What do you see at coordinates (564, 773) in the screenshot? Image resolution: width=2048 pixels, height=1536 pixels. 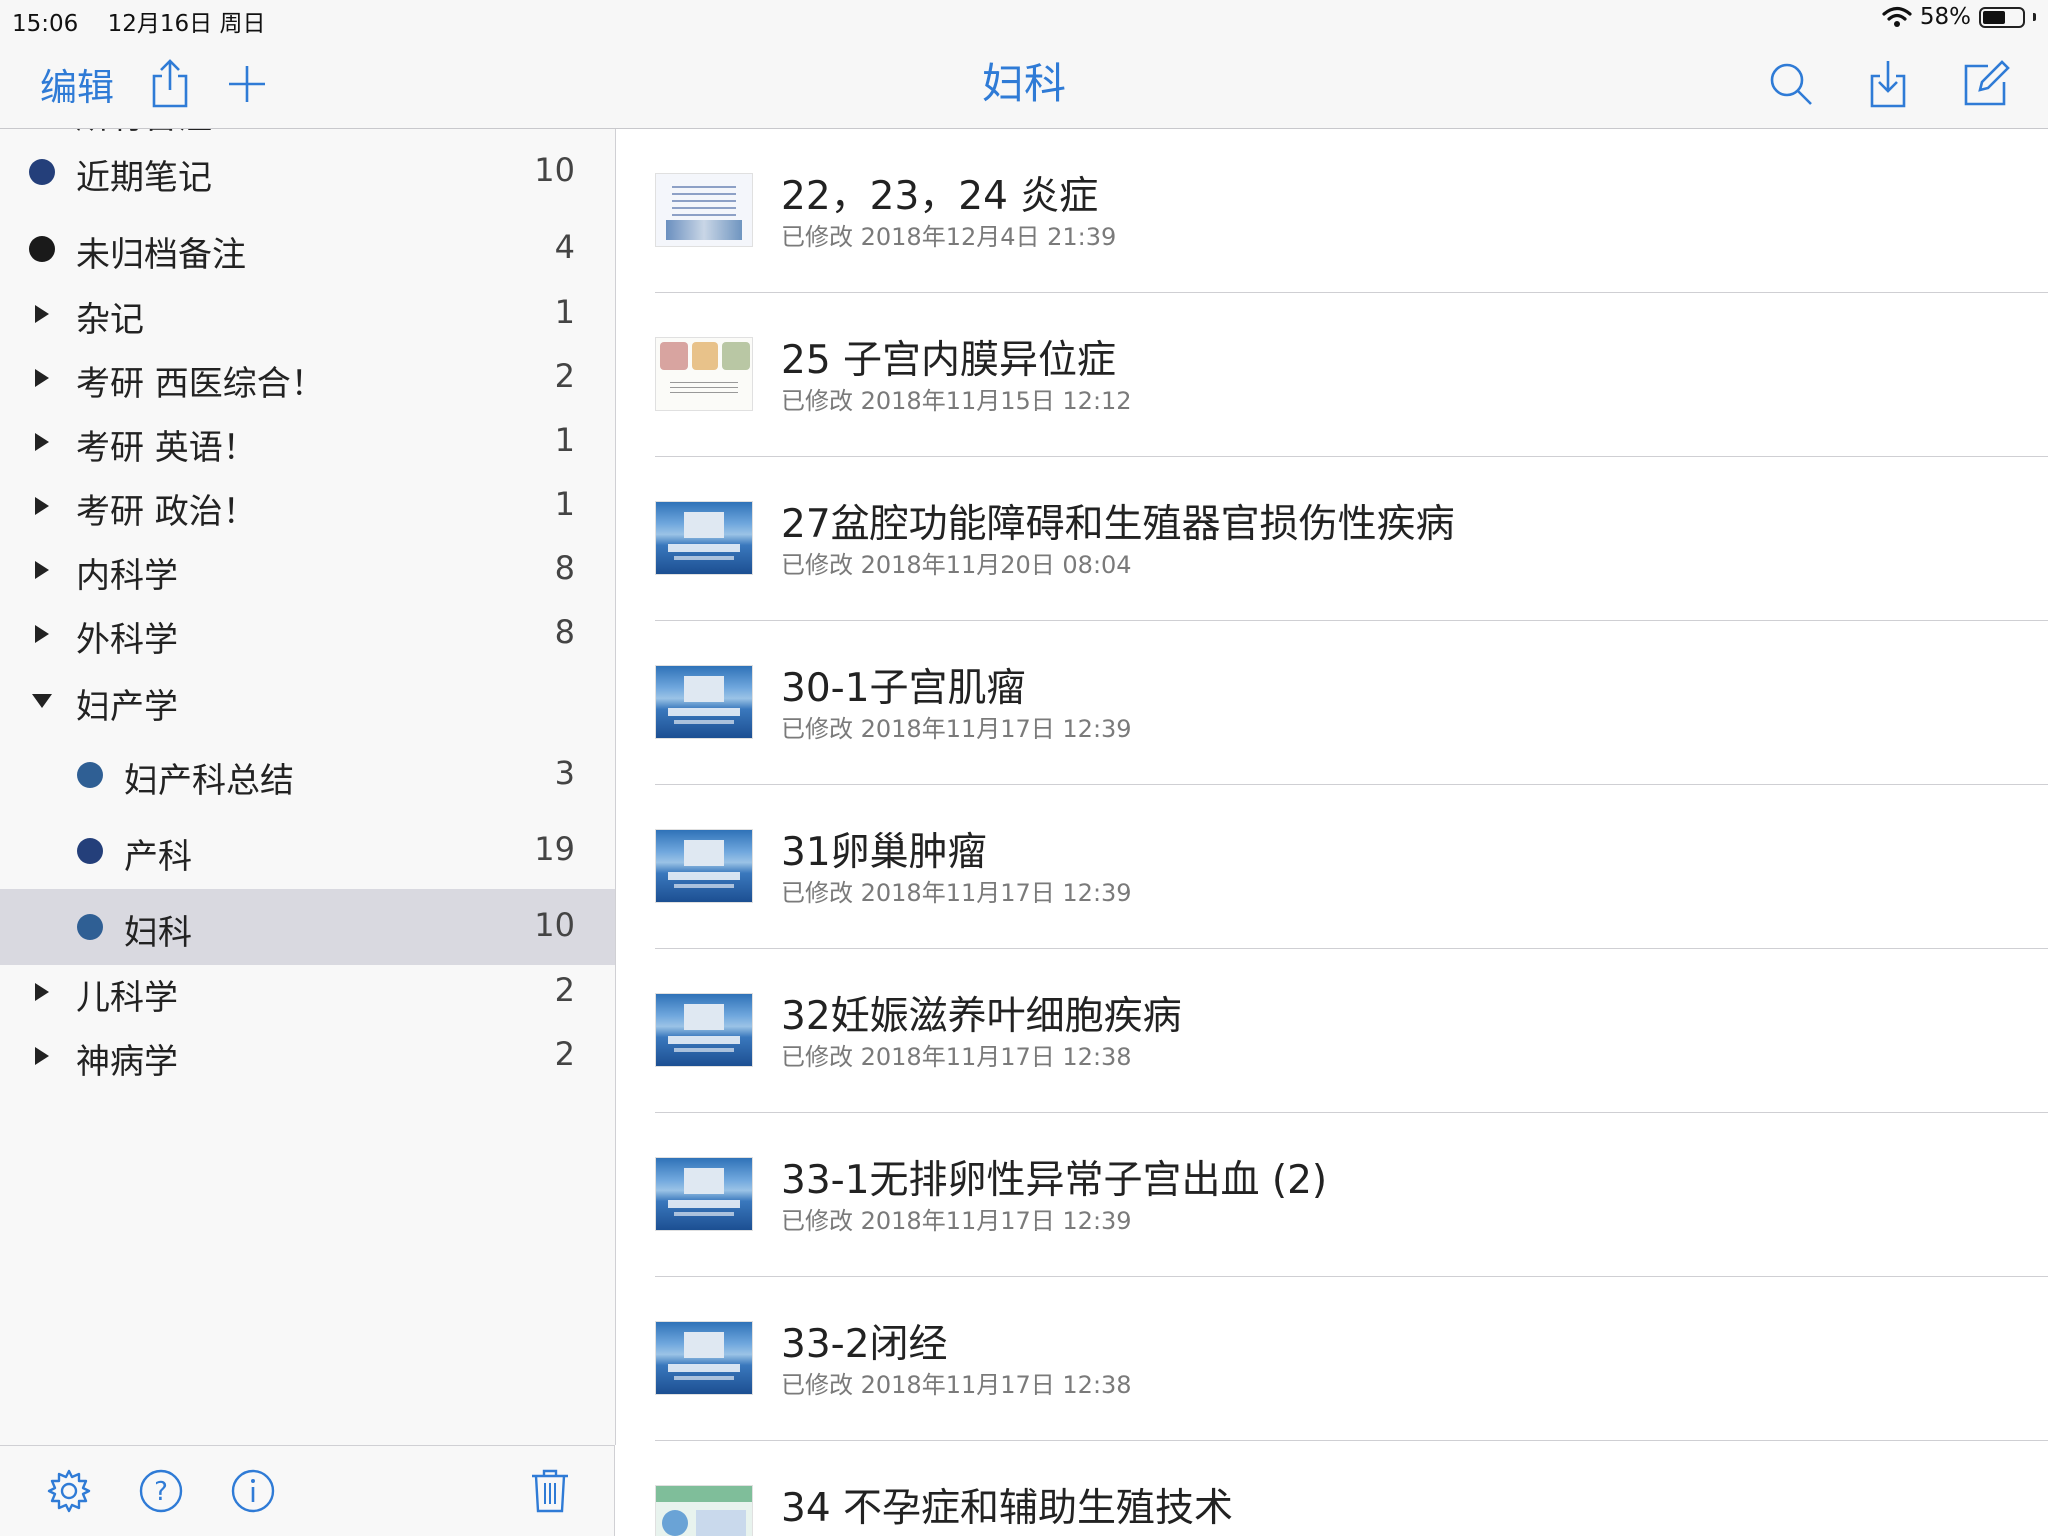 I see `sidebar-item-count: 3` at bounding box center [564, 773].